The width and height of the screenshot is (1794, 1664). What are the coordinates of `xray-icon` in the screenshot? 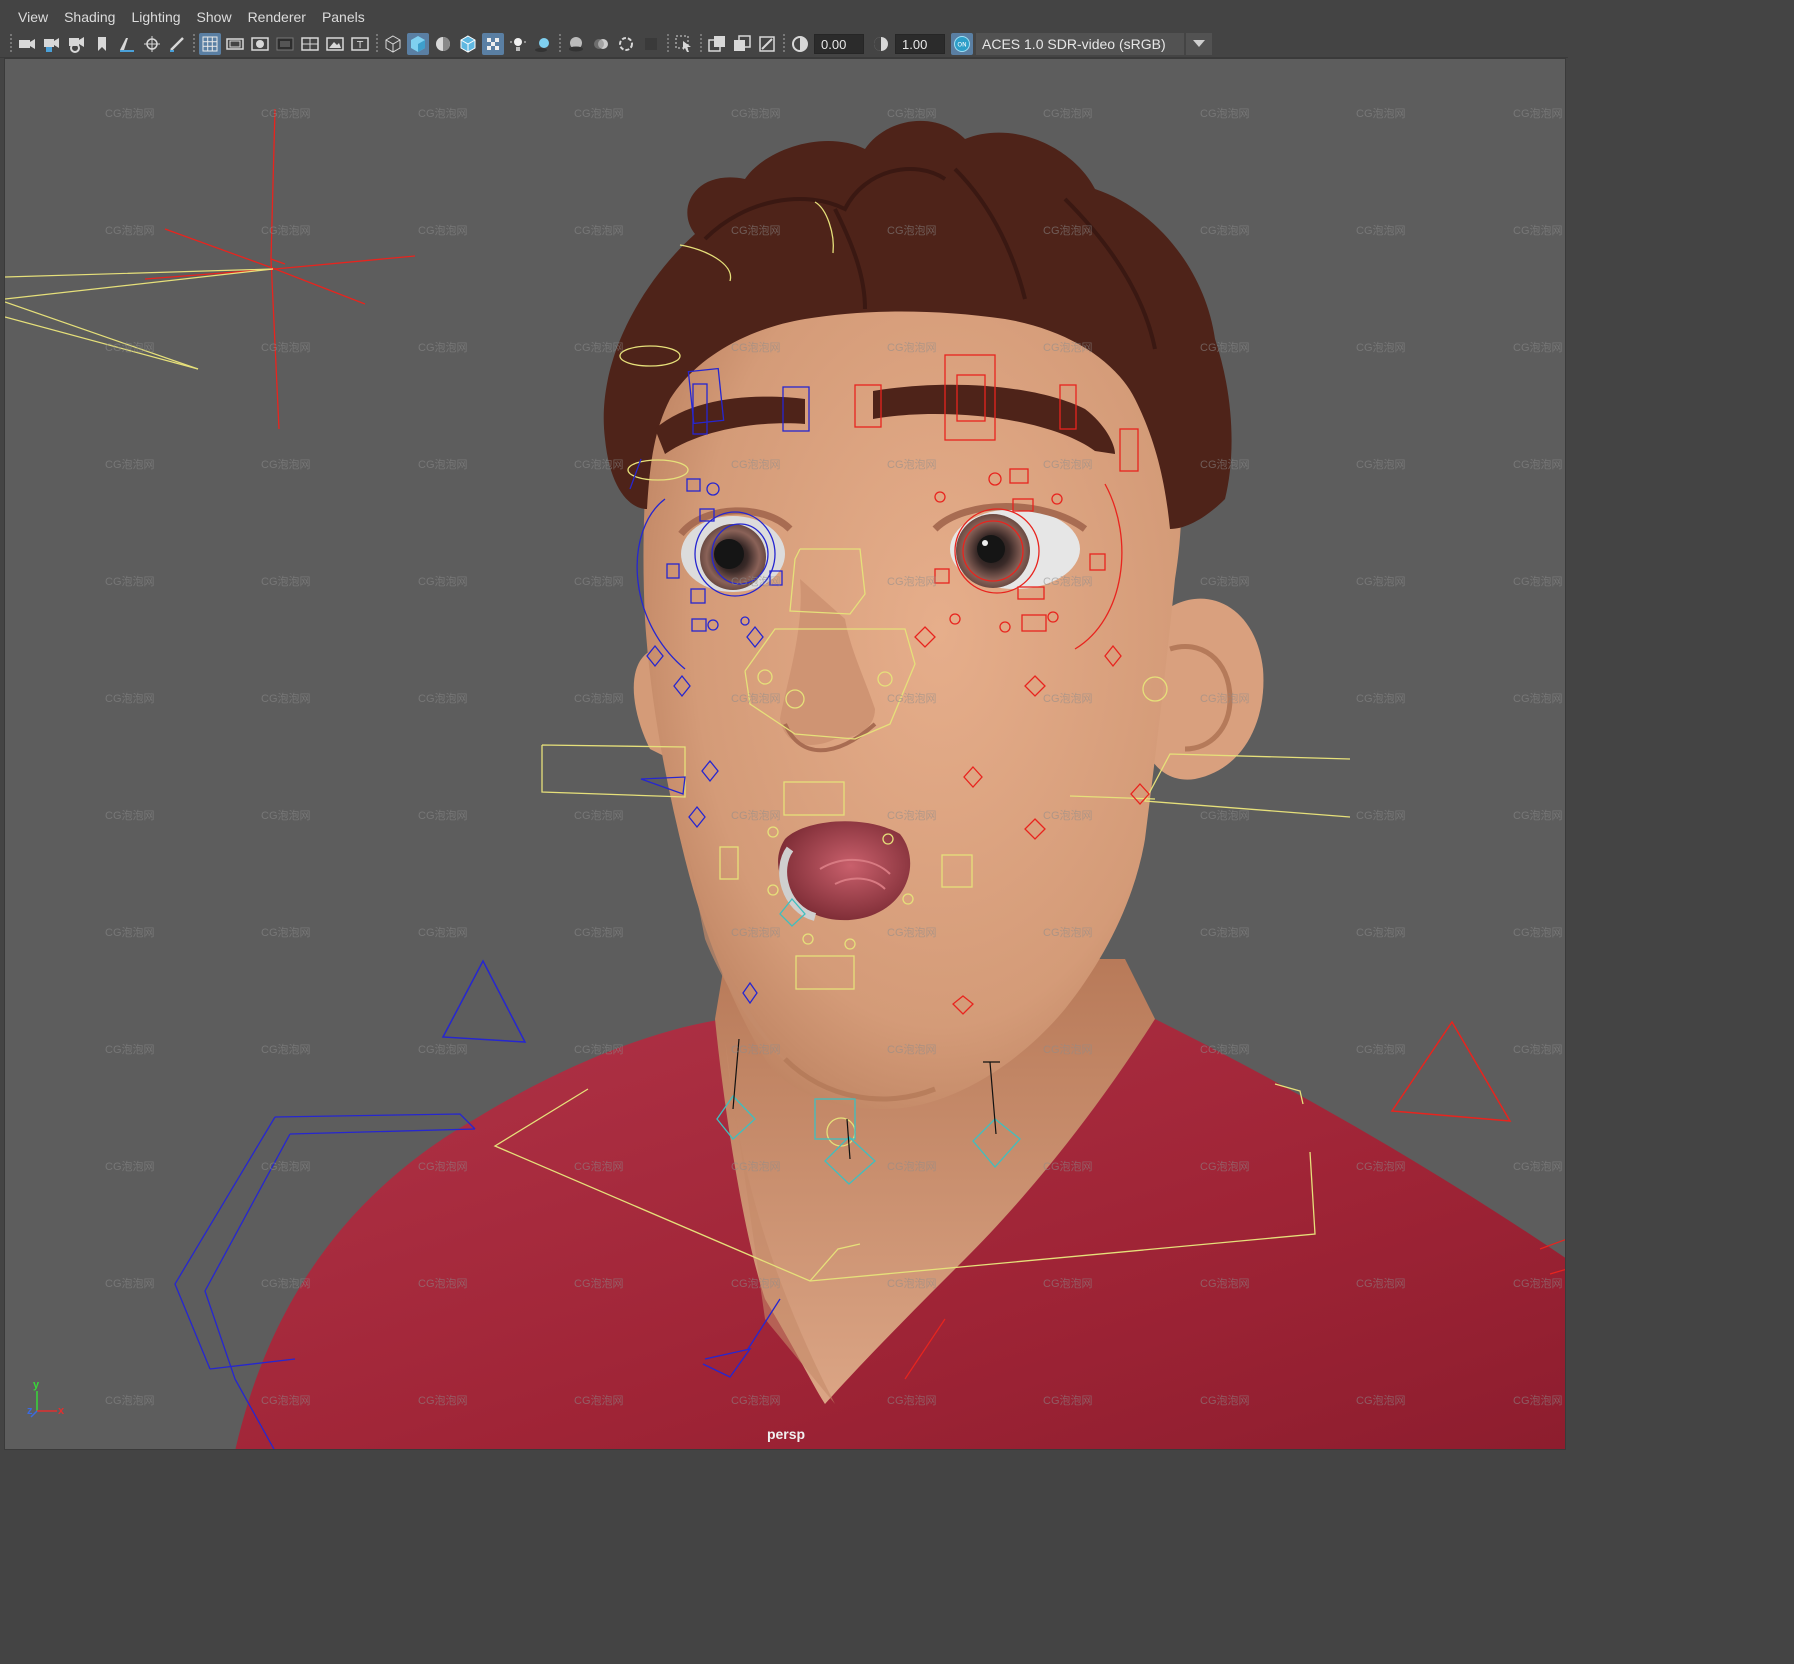 It's located at (742, 44).